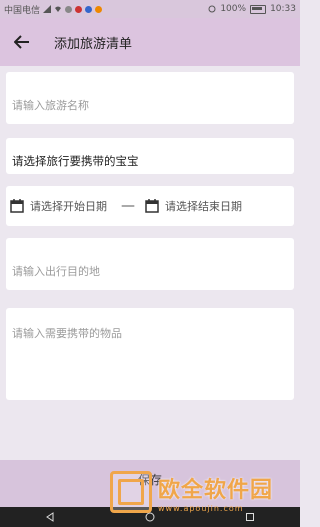 This screenshot has height=527, width=320. Describe the element at coordinates (75, 161) in the screenshot. I see `baby-select-label: 请选择旅行要携带的宝宝` at that location.